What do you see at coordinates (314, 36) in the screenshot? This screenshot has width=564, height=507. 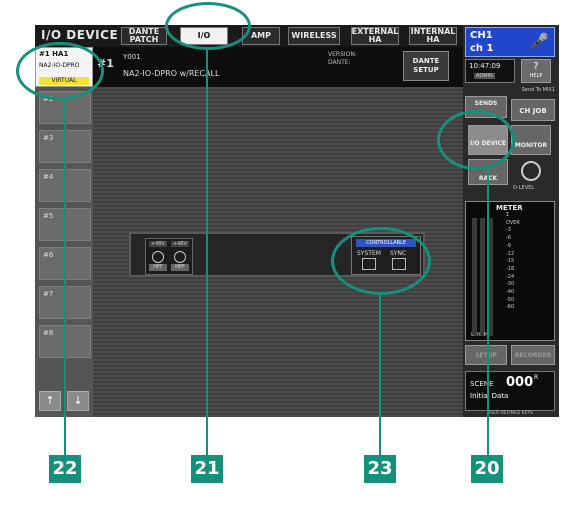 I see `tab-wireless: WIRELESS` at bounding box center [314, 36].